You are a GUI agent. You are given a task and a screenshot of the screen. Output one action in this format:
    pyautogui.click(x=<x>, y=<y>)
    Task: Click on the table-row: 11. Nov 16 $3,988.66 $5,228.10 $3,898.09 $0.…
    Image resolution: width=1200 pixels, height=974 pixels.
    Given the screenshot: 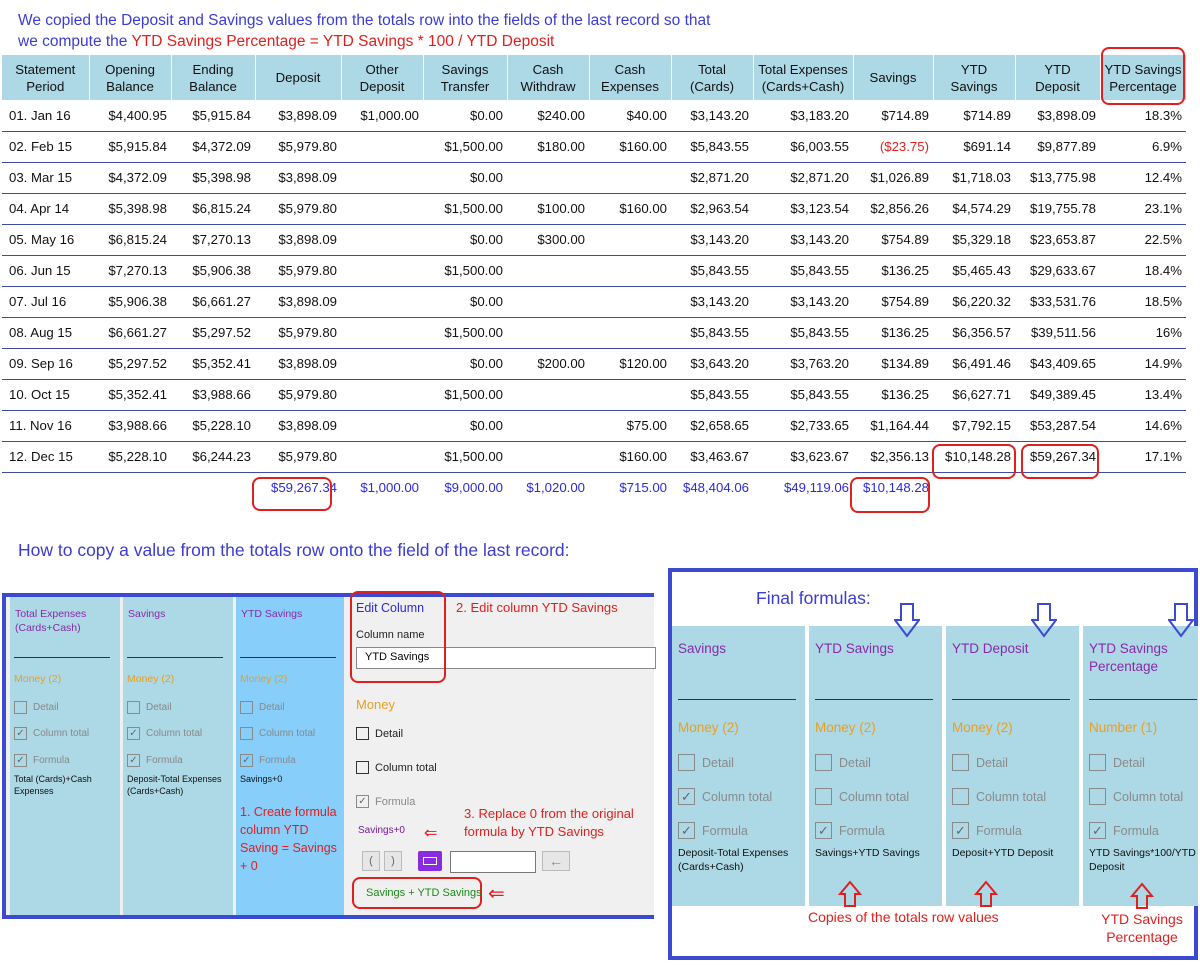 What is the action you would take?
    pyautogui.click(x=594, y=426)
    